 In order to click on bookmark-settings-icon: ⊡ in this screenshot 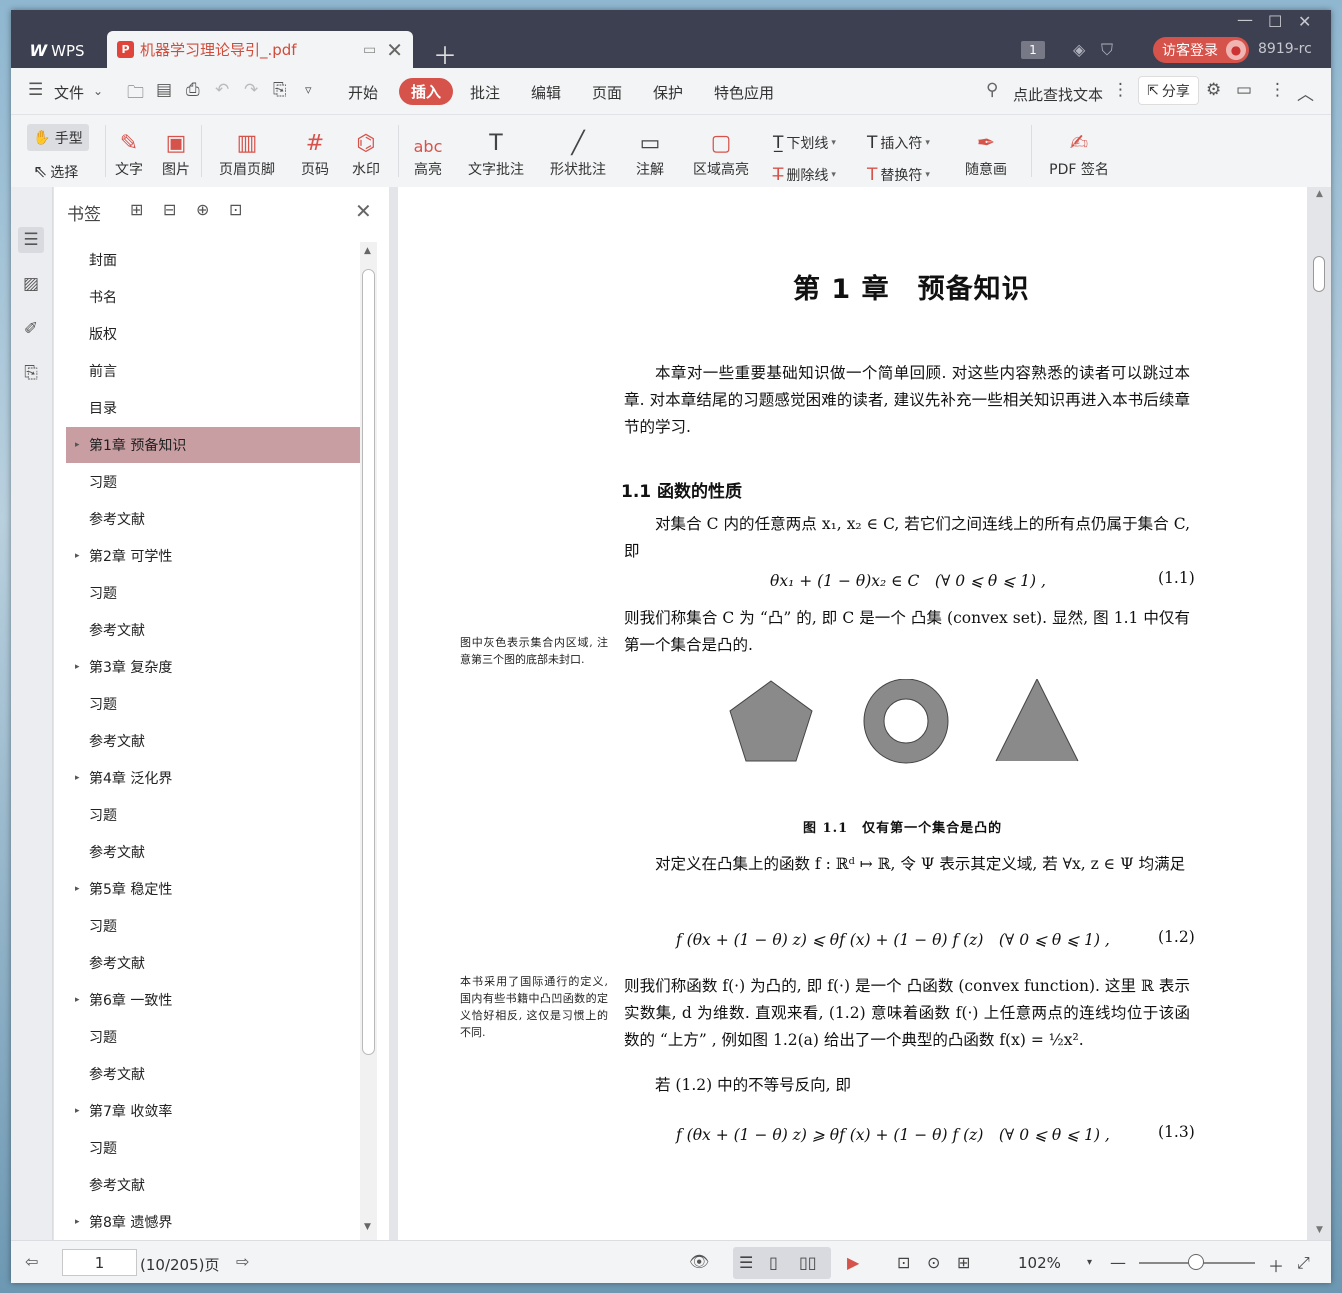, I will do `click(235, 209)`.